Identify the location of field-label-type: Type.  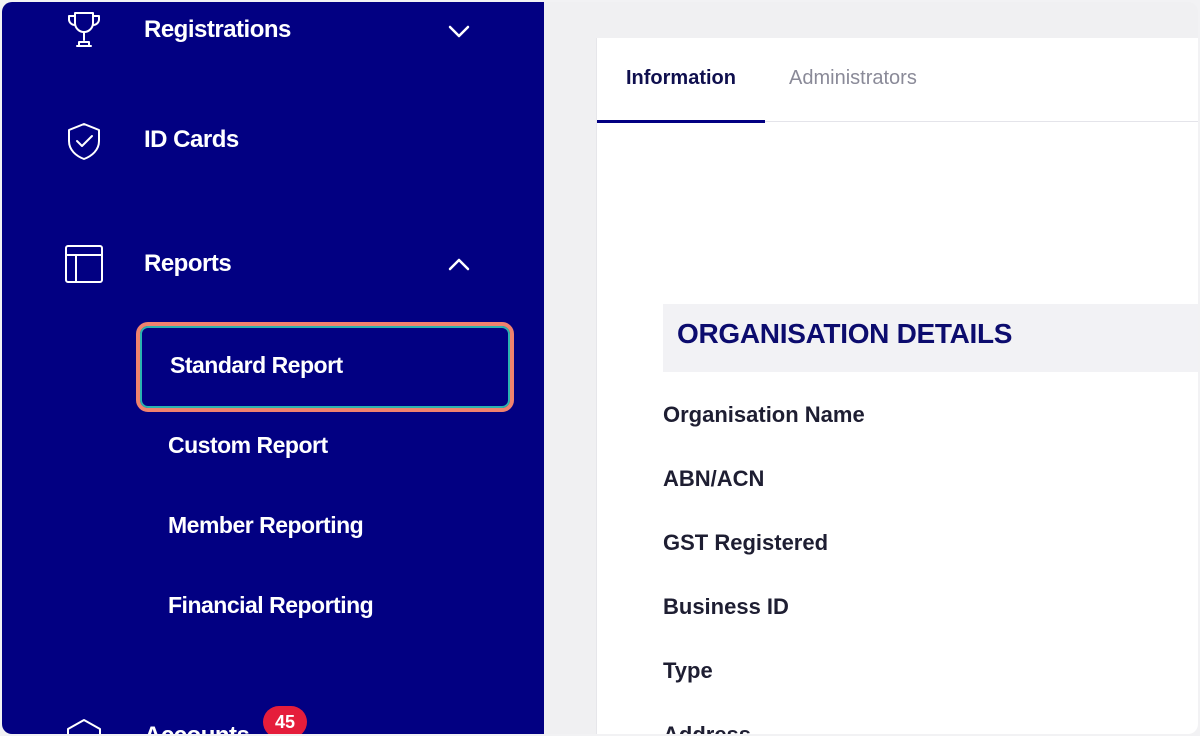
(688, 670).